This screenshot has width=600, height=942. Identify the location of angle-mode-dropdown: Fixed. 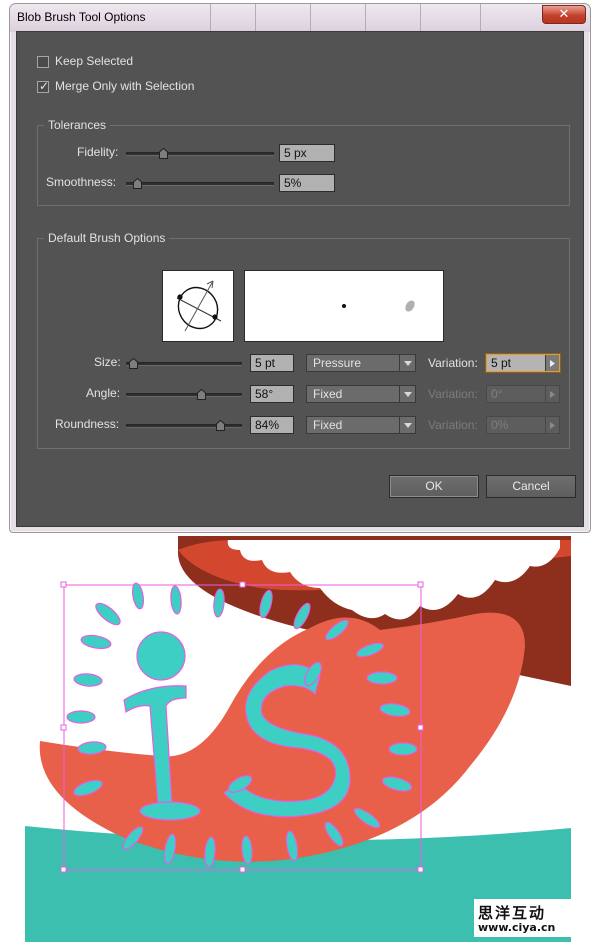
(361, 394).